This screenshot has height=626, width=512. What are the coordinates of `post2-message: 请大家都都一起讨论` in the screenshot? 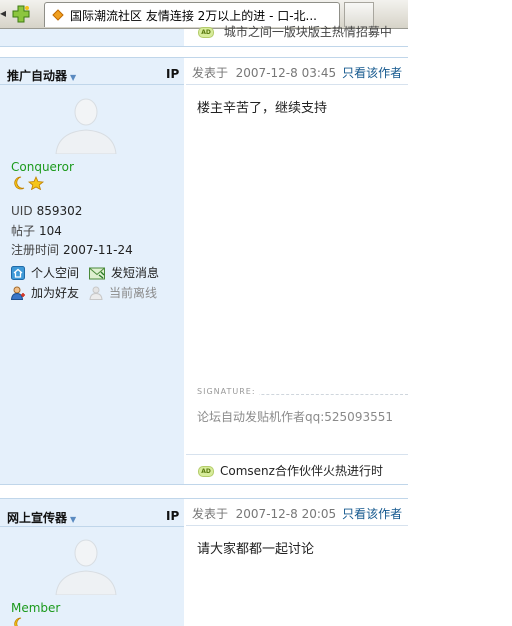 It's located at (256, 549).